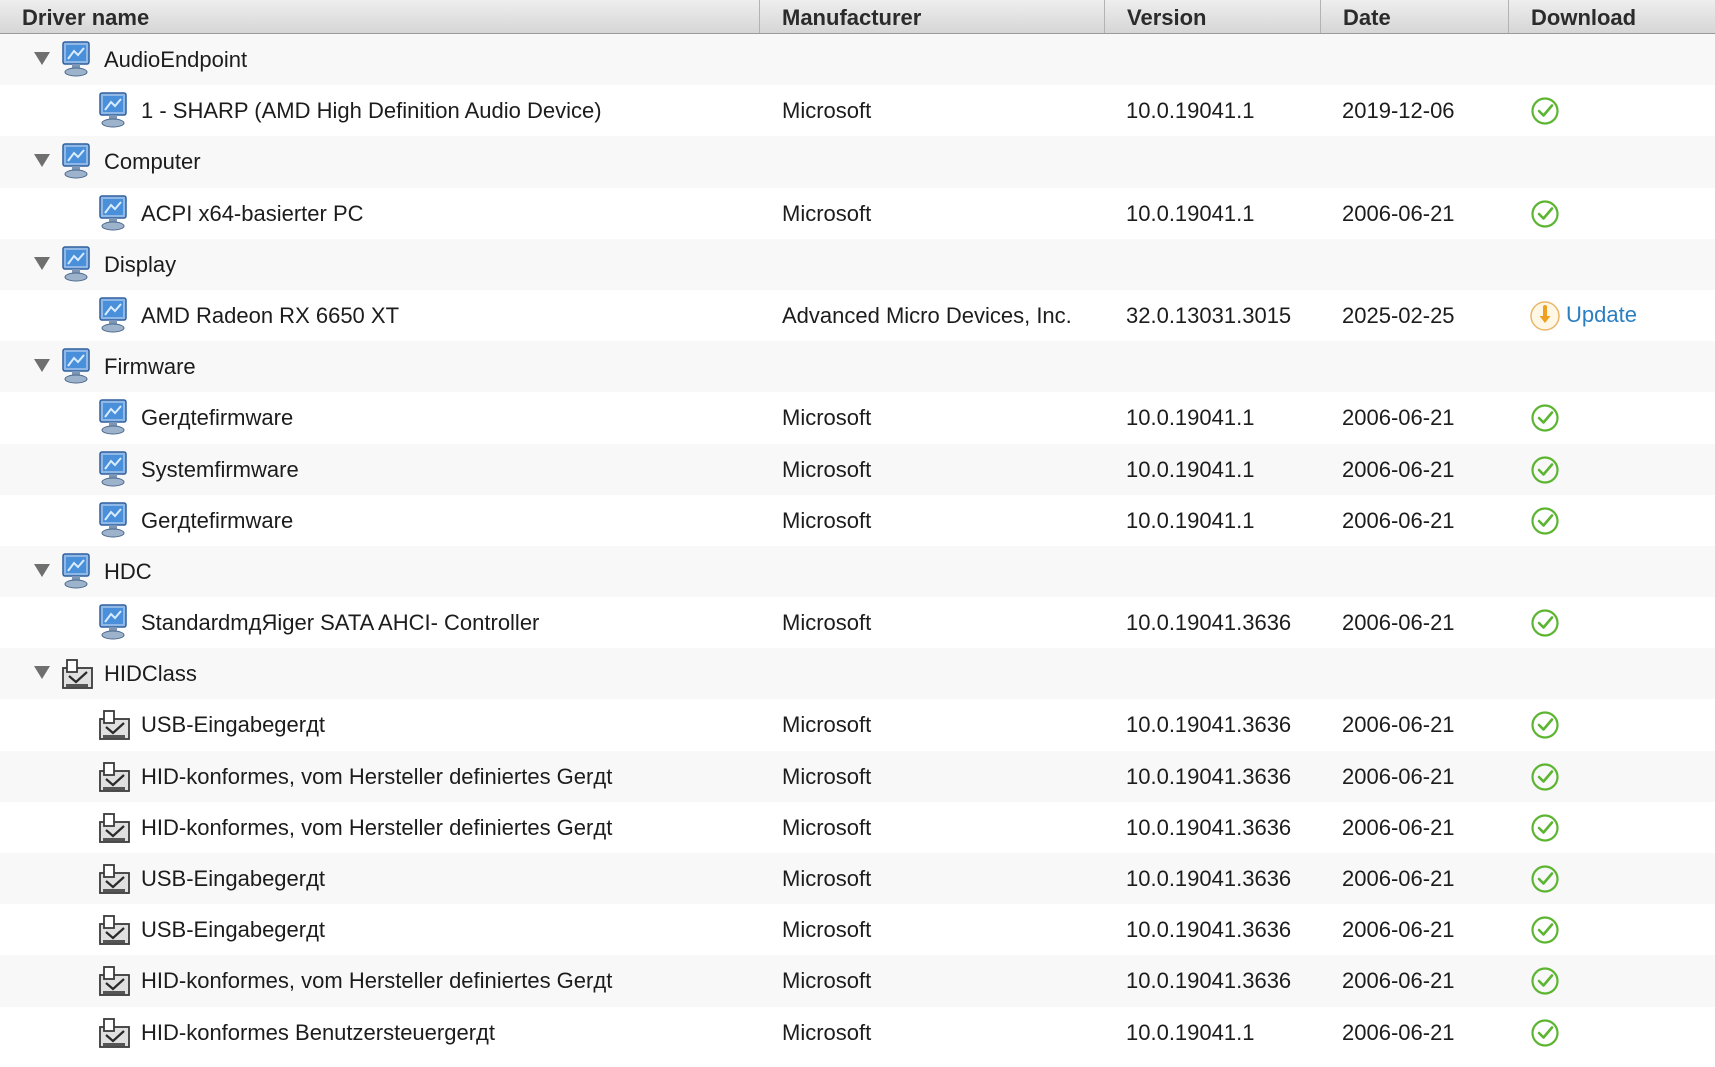  Describe the element at coordinates (318, 1032) in the screenshot. I see `driver-name: HID-konformes Benutzersteuergerдt` at that location.